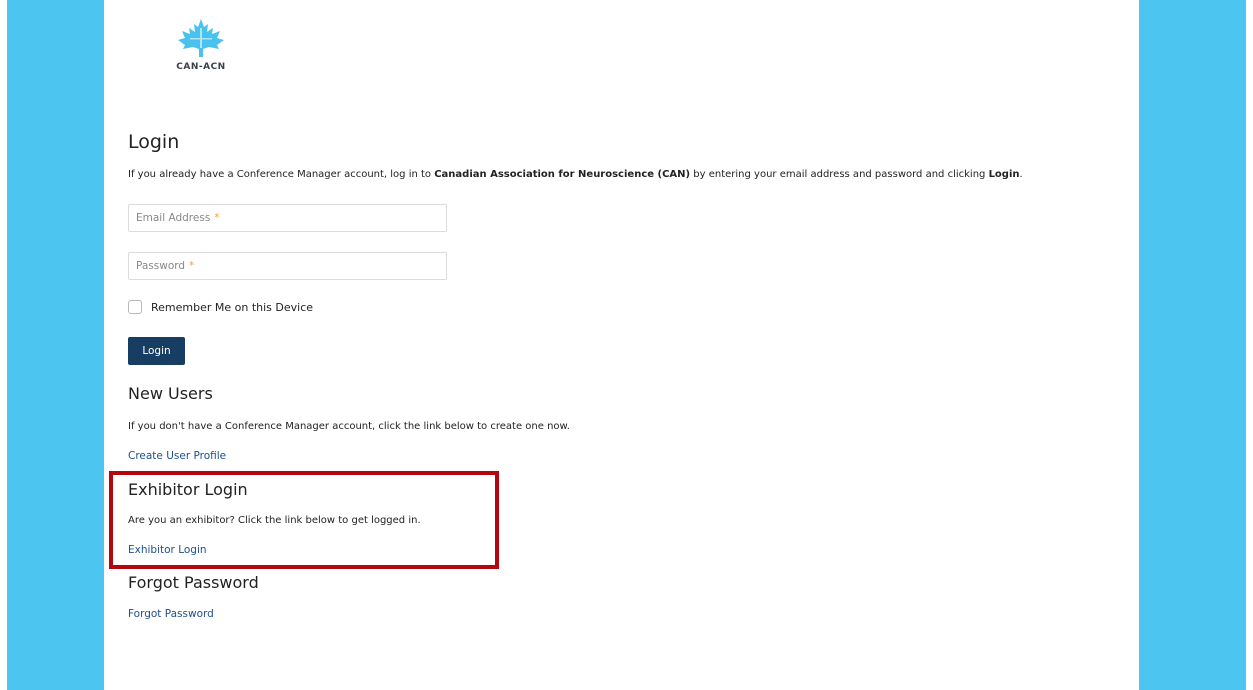  Describe the element at coordinates (173, 218) in the screenshot. I see `email-placeholder: Email Address` at that location.